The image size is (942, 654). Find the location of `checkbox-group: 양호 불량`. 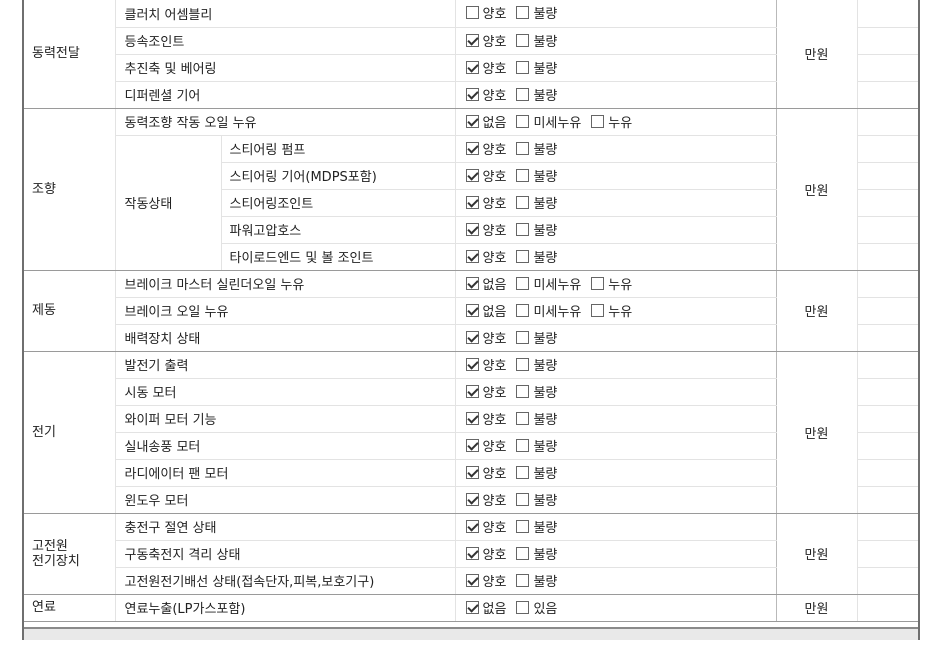

checkbox-group: 양호 불량 is located at coordinates (616, 230).